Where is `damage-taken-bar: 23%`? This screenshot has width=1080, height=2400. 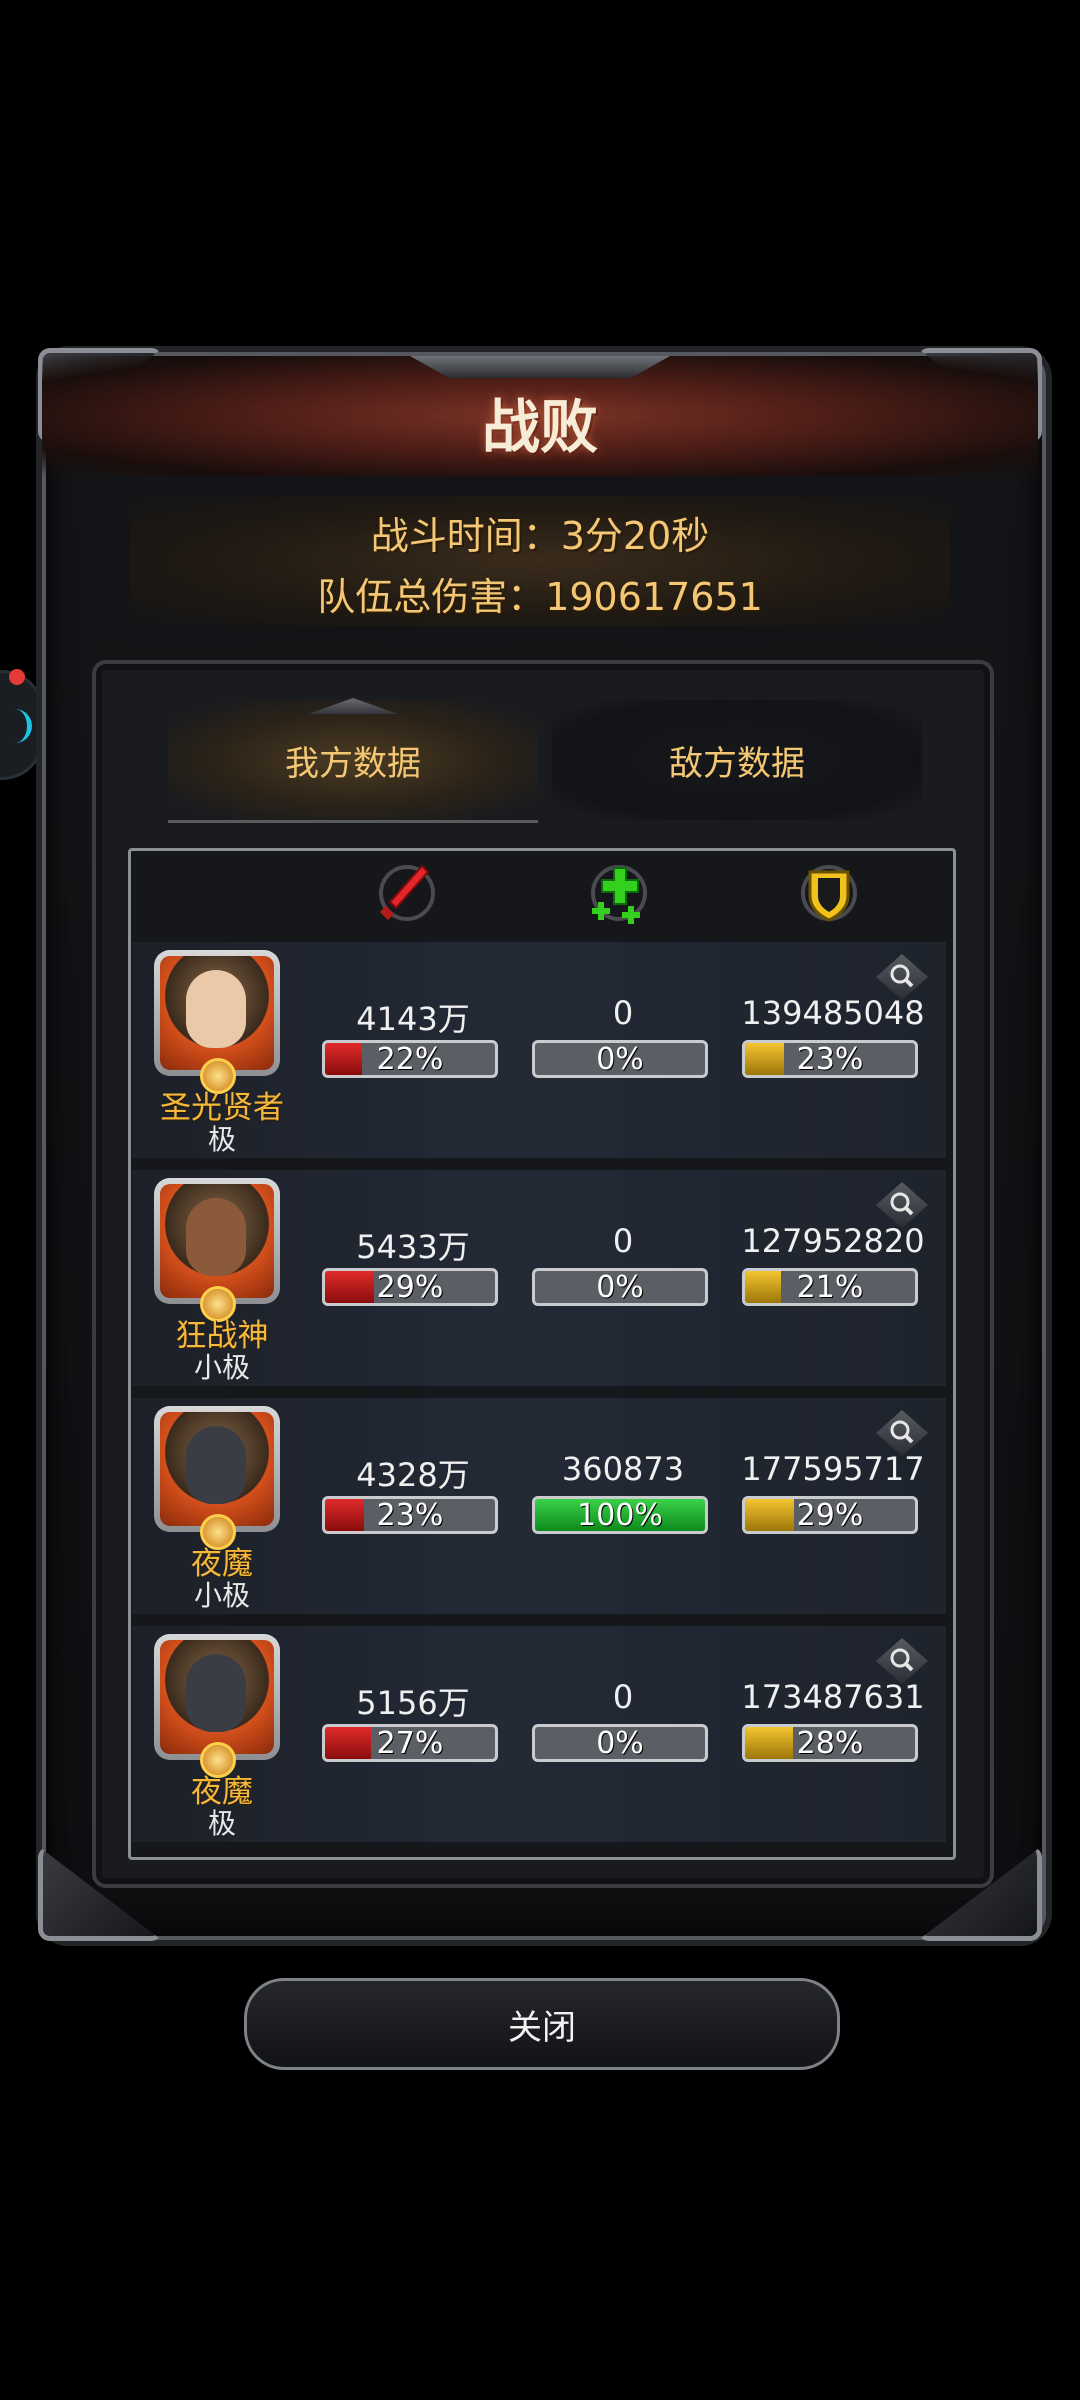
damage-taken-bar: 23% is located at coordinates (830, 1059).